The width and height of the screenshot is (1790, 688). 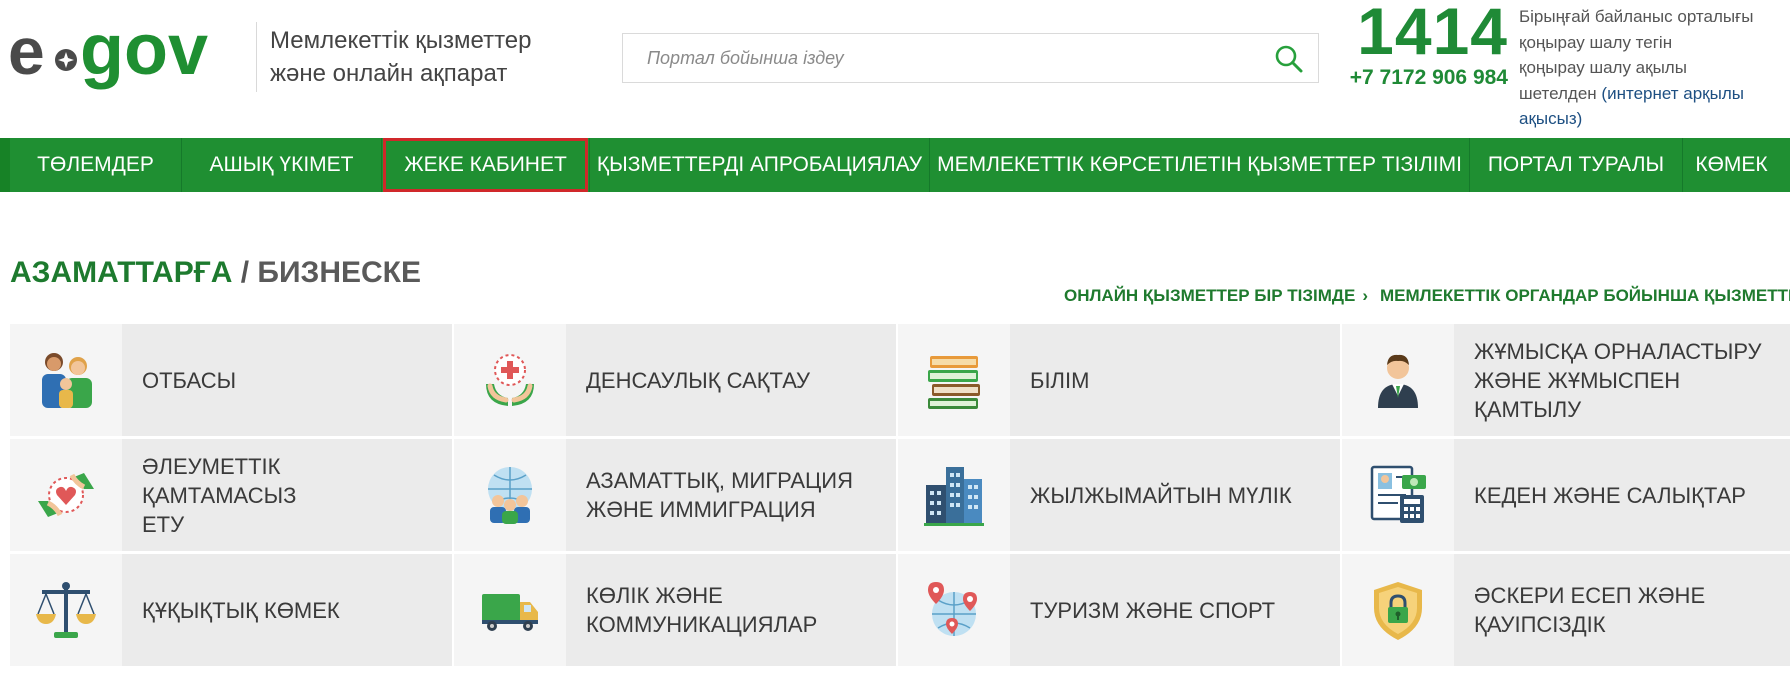 What do you see at coordinates (486, 165) in the screenshot?
I see `nav-item-personal-cabinet: ЖЕКЕ КАБИНЕТ` at bounding box center [486, 165].